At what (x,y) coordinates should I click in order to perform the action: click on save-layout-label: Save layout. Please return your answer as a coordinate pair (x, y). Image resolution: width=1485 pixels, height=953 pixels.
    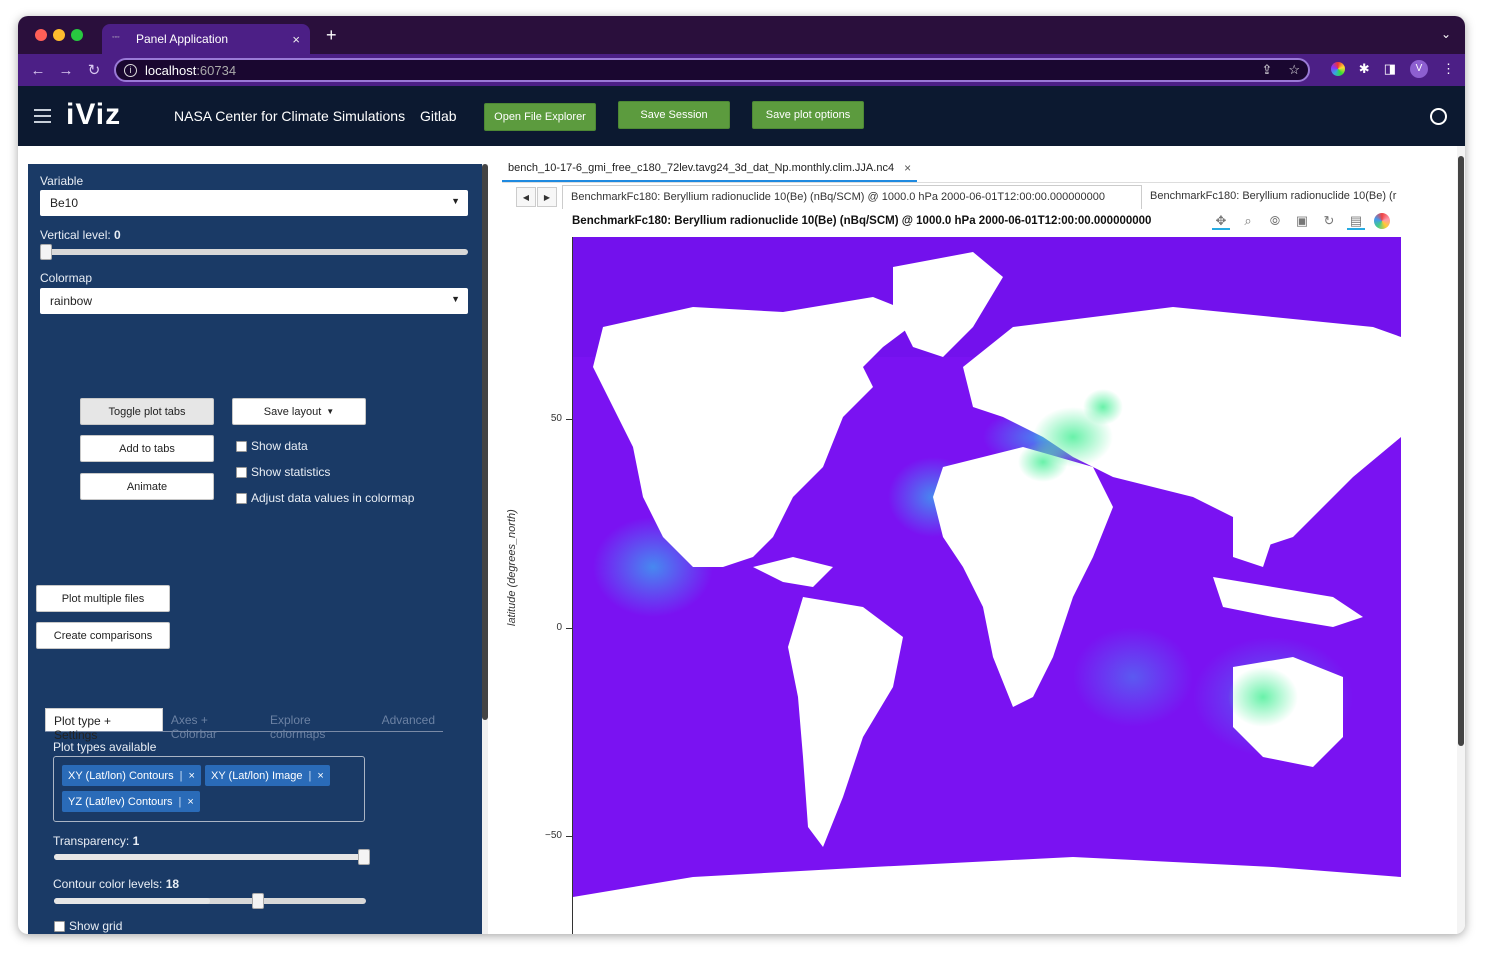
    Looking at the image, I should click on (292, 411).